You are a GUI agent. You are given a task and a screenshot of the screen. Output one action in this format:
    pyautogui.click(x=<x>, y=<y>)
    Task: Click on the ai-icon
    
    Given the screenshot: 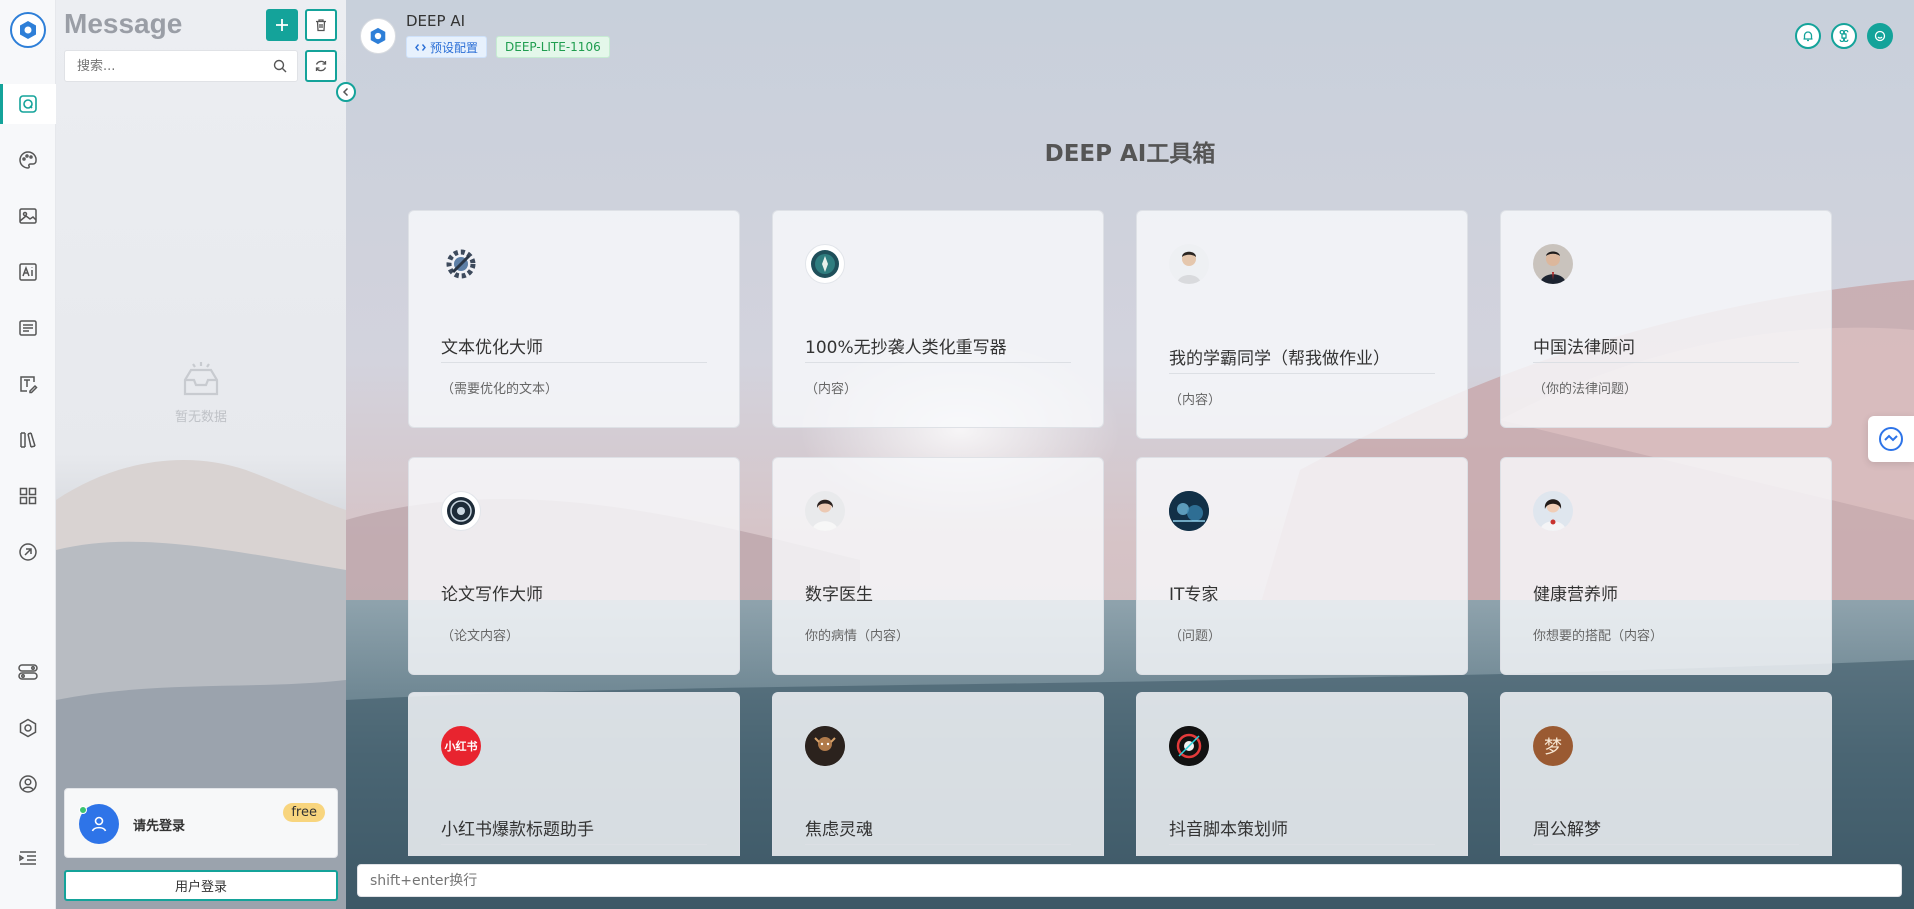 What is the action you would take?
    pyautogui.click(x=28, y=272)
    